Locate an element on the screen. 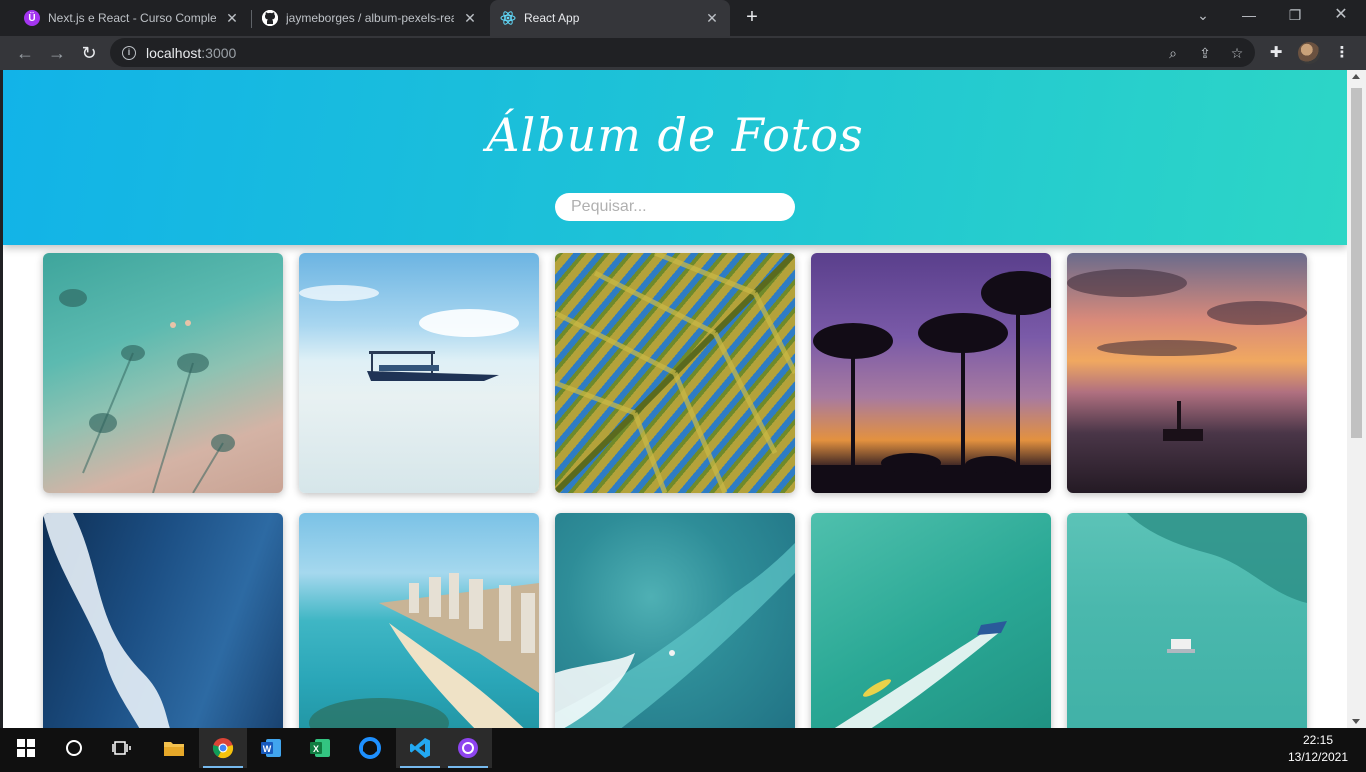  page-scrollbar is located at coordinates (1356, 399).